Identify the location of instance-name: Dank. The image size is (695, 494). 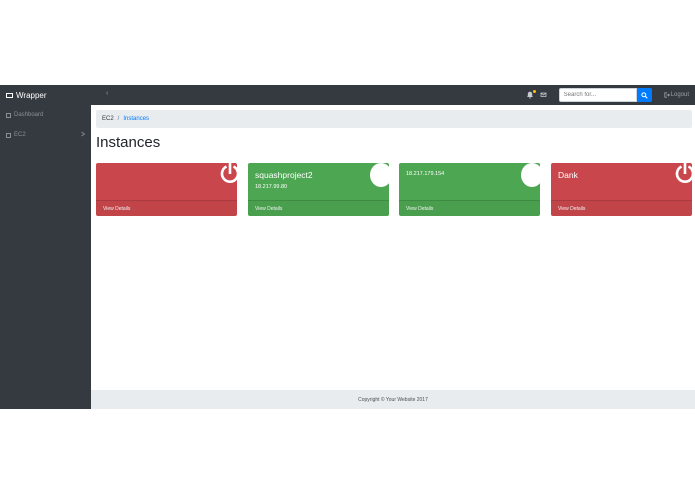
(568, 175).